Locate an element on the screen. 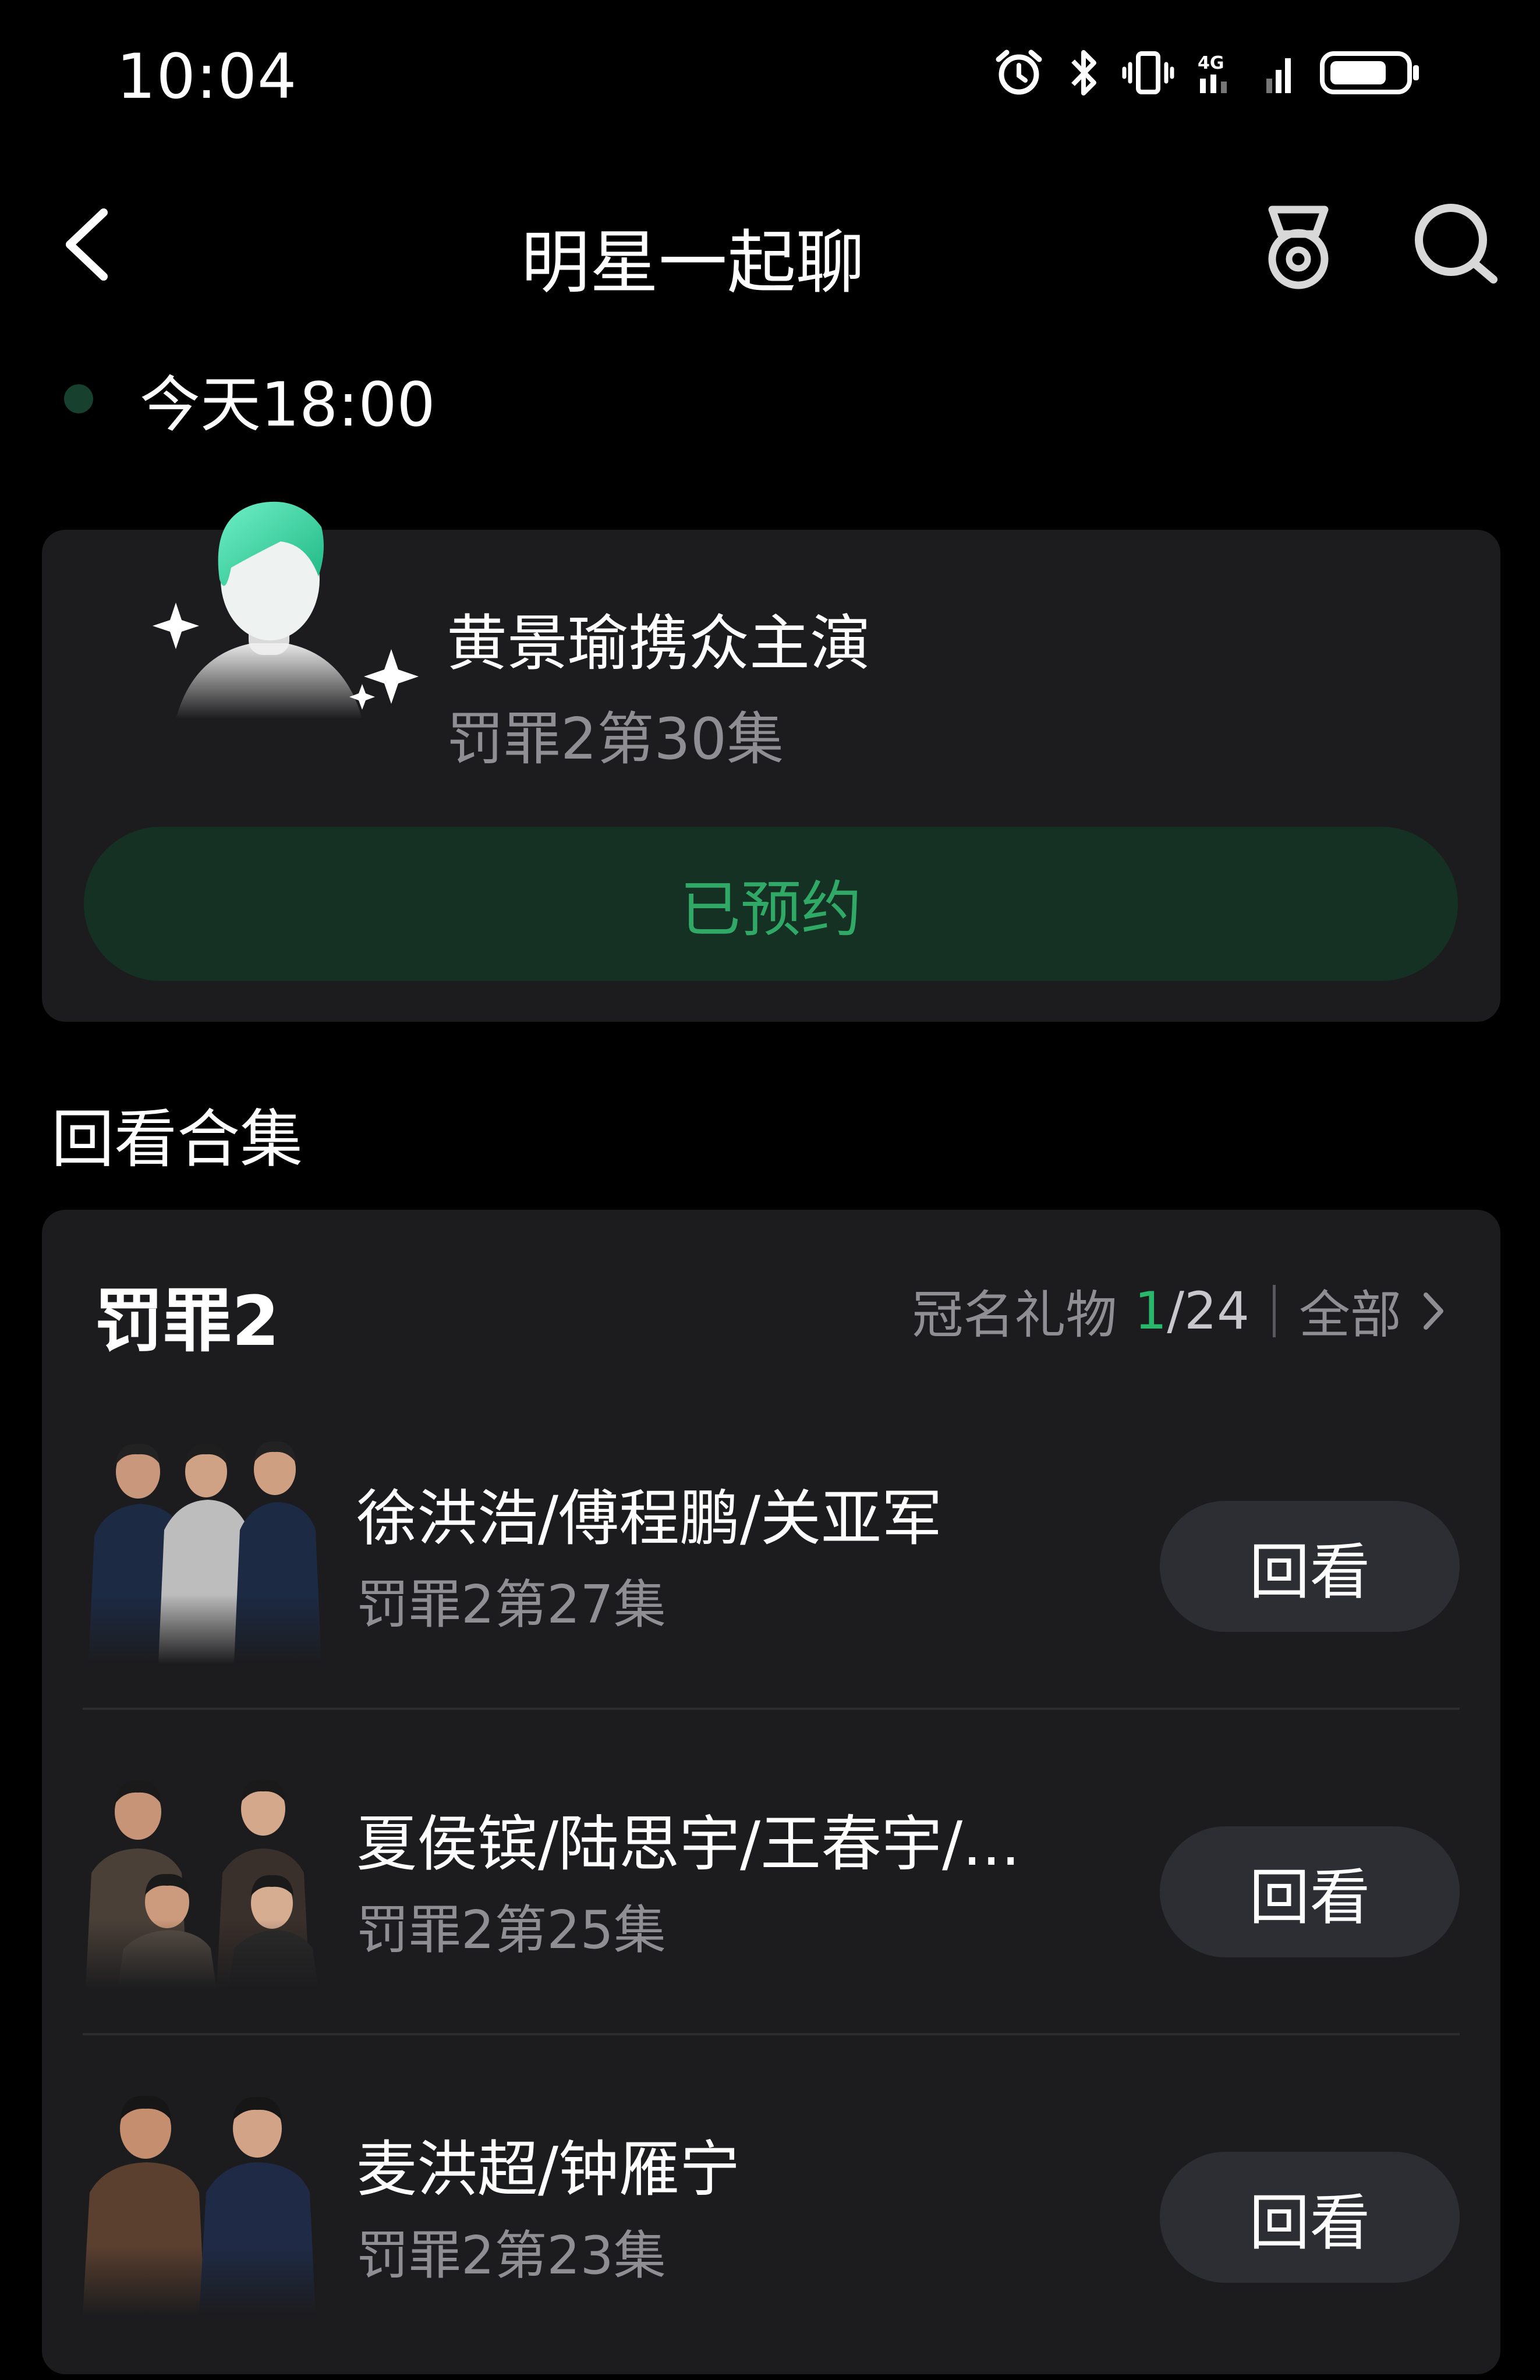 Image resolution: width=1540 pixels, height=2380 pixels. episode-number: 罚罪2第27集 is located at coordinates (511, 1604).